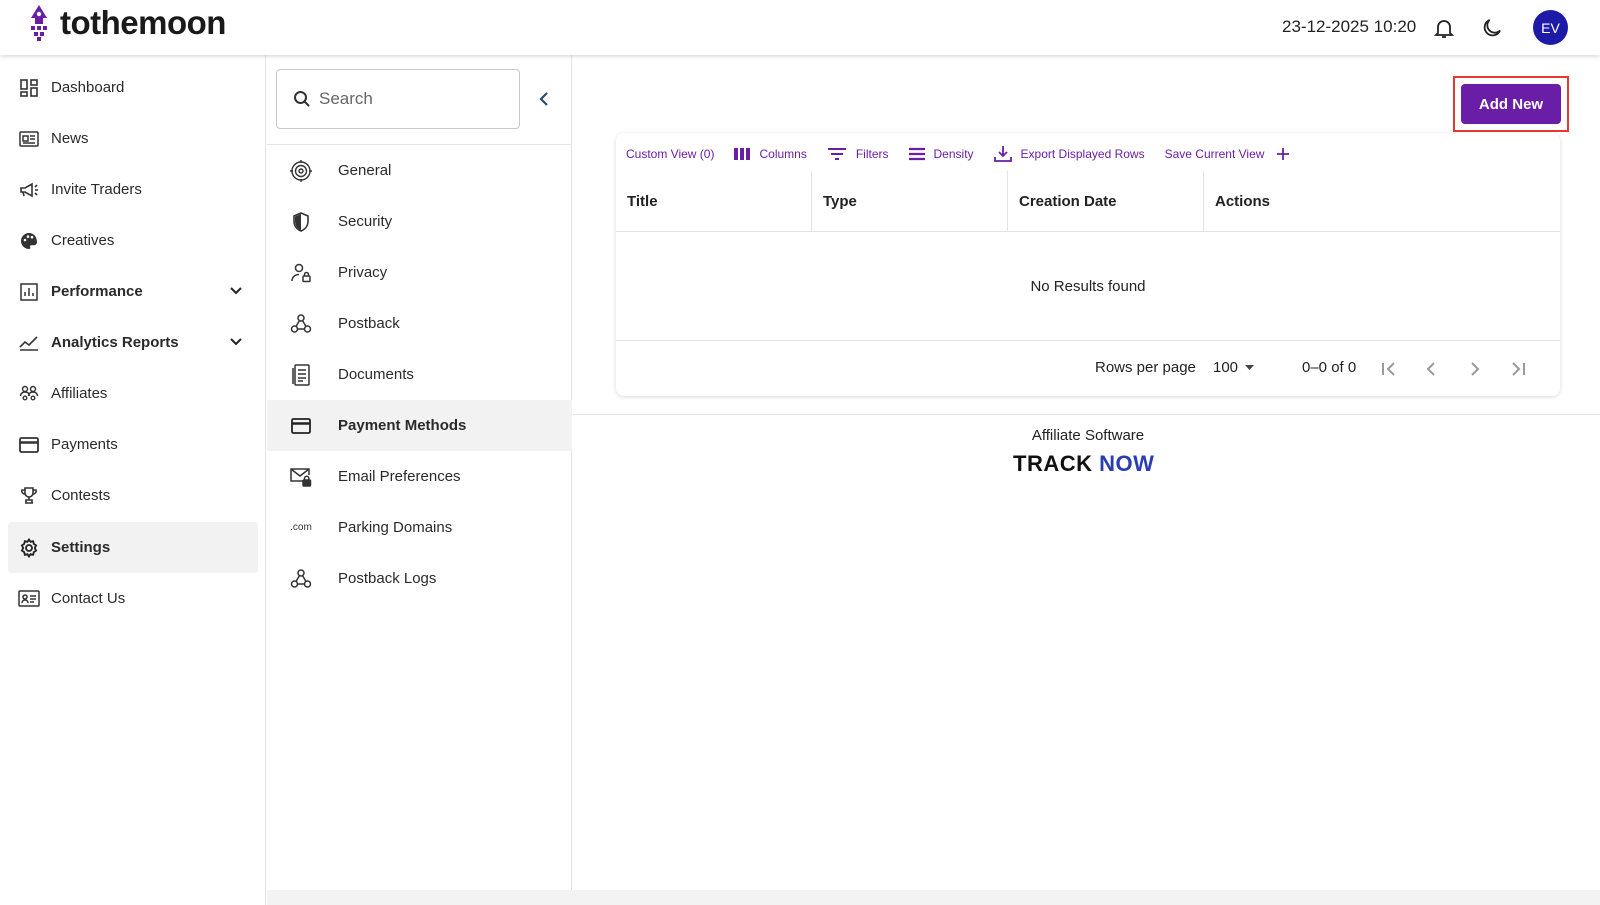 The width and height of the screenshot is (1600, 905). Describe the element at coordinates (126, 23) in the screenshot. I see `brand-logo: tothemoon` at that location.